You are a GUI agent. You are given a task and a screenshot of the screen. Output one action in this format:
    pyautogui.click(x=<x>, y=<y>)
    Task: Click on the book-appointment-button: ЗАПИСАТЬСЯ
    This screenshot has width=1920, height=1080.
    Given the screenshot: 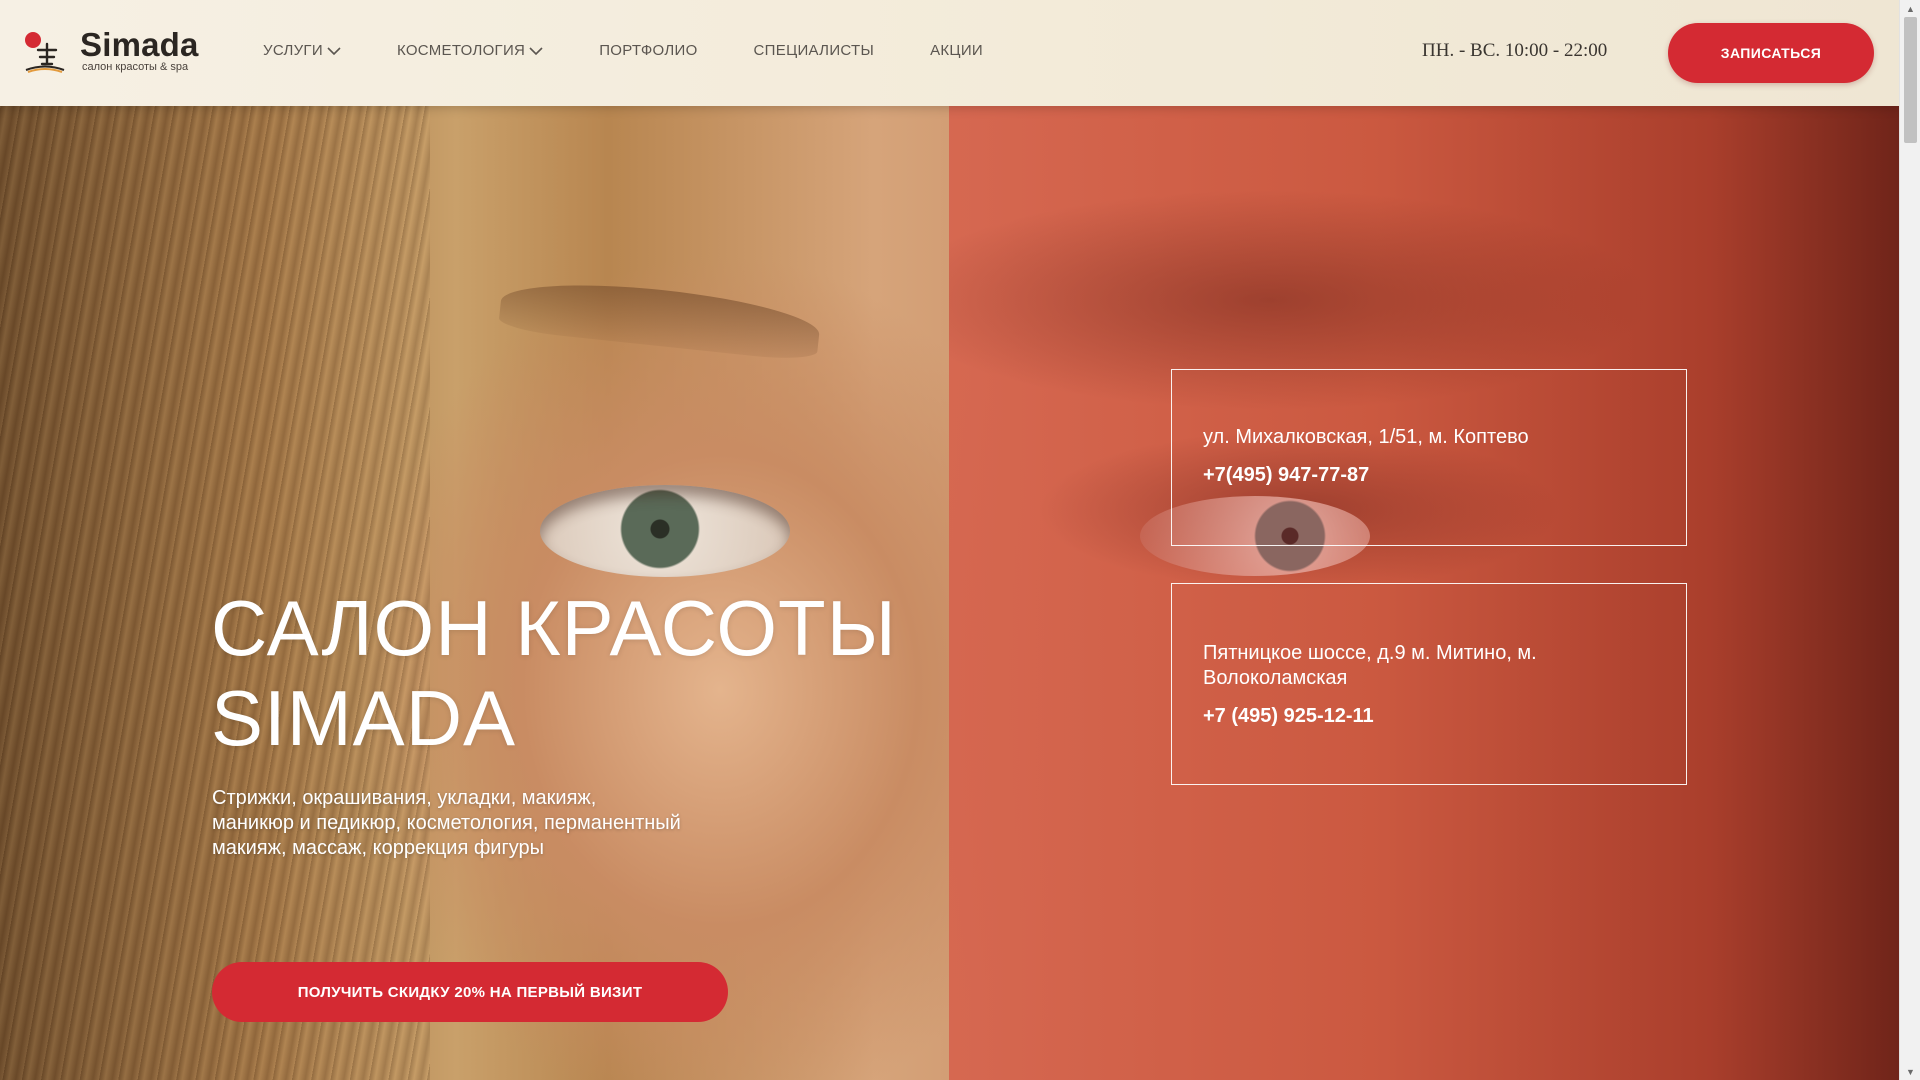 What is the action you would take?
    pyautogui.click(x=1771, y=53)
    